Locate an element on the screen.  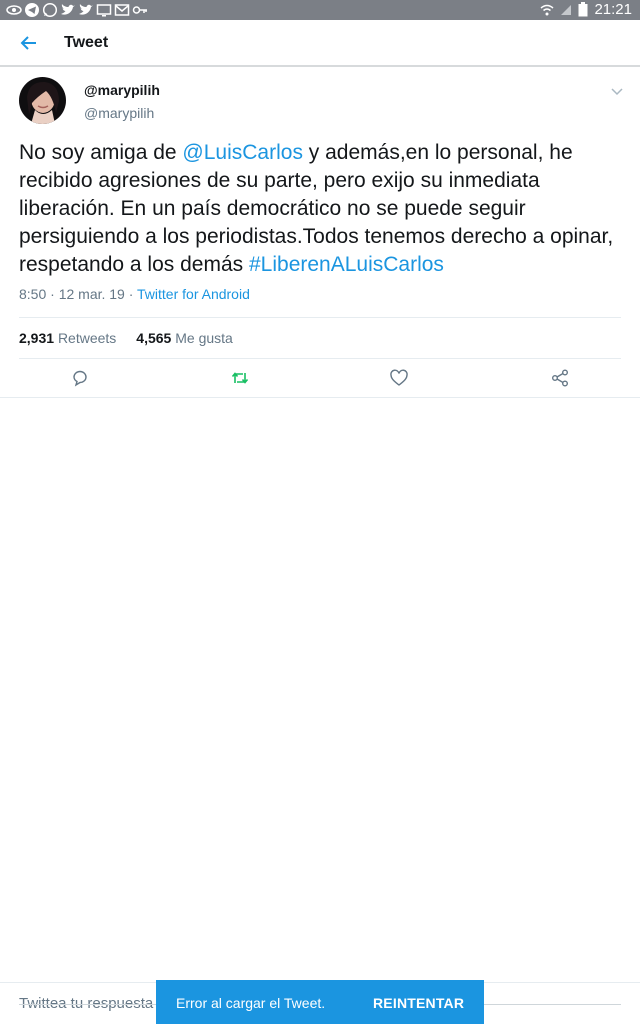
system-indicators: 21:21 is located at coordinates (586, 9).